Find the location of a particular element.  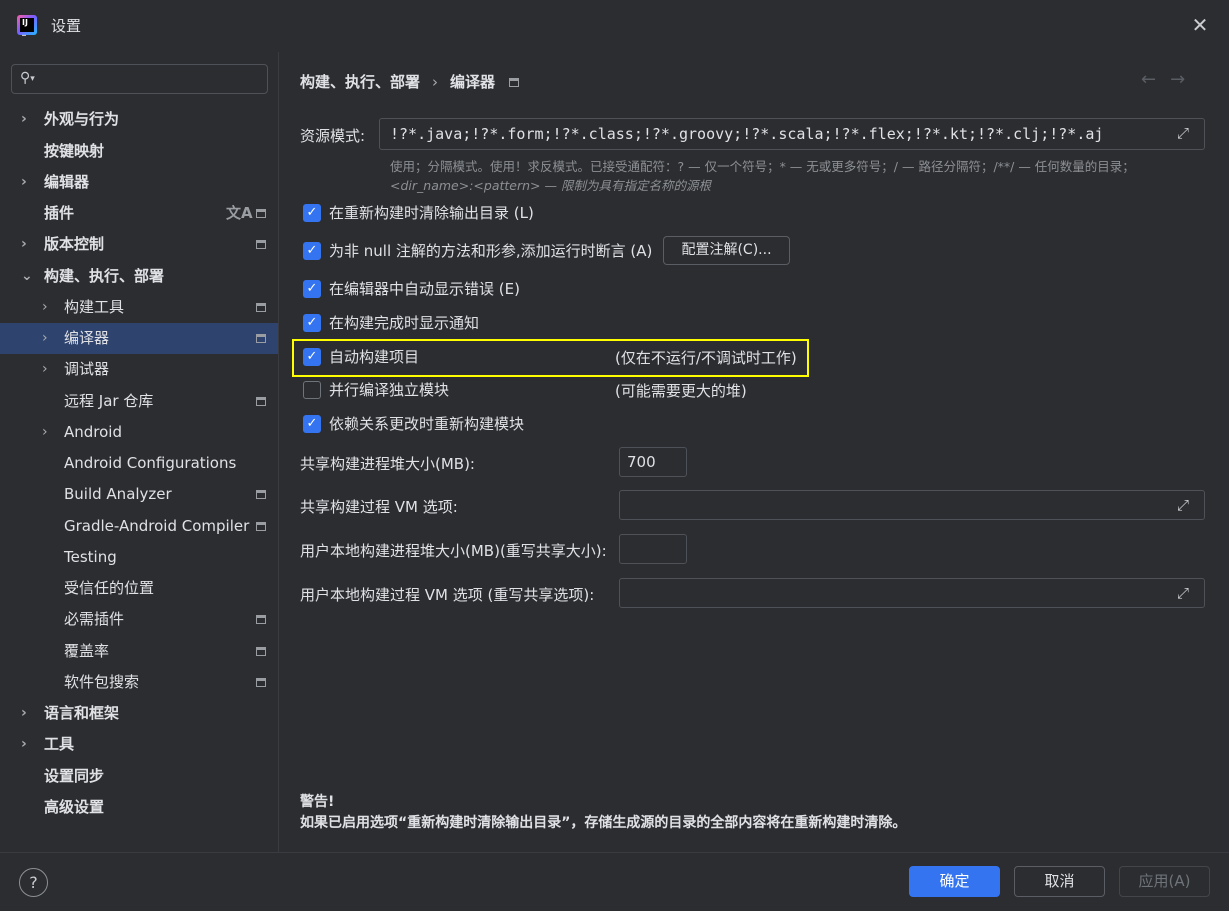

sidebar-item-build-tools: › 构建工具 is located at coordinates (139, 307).